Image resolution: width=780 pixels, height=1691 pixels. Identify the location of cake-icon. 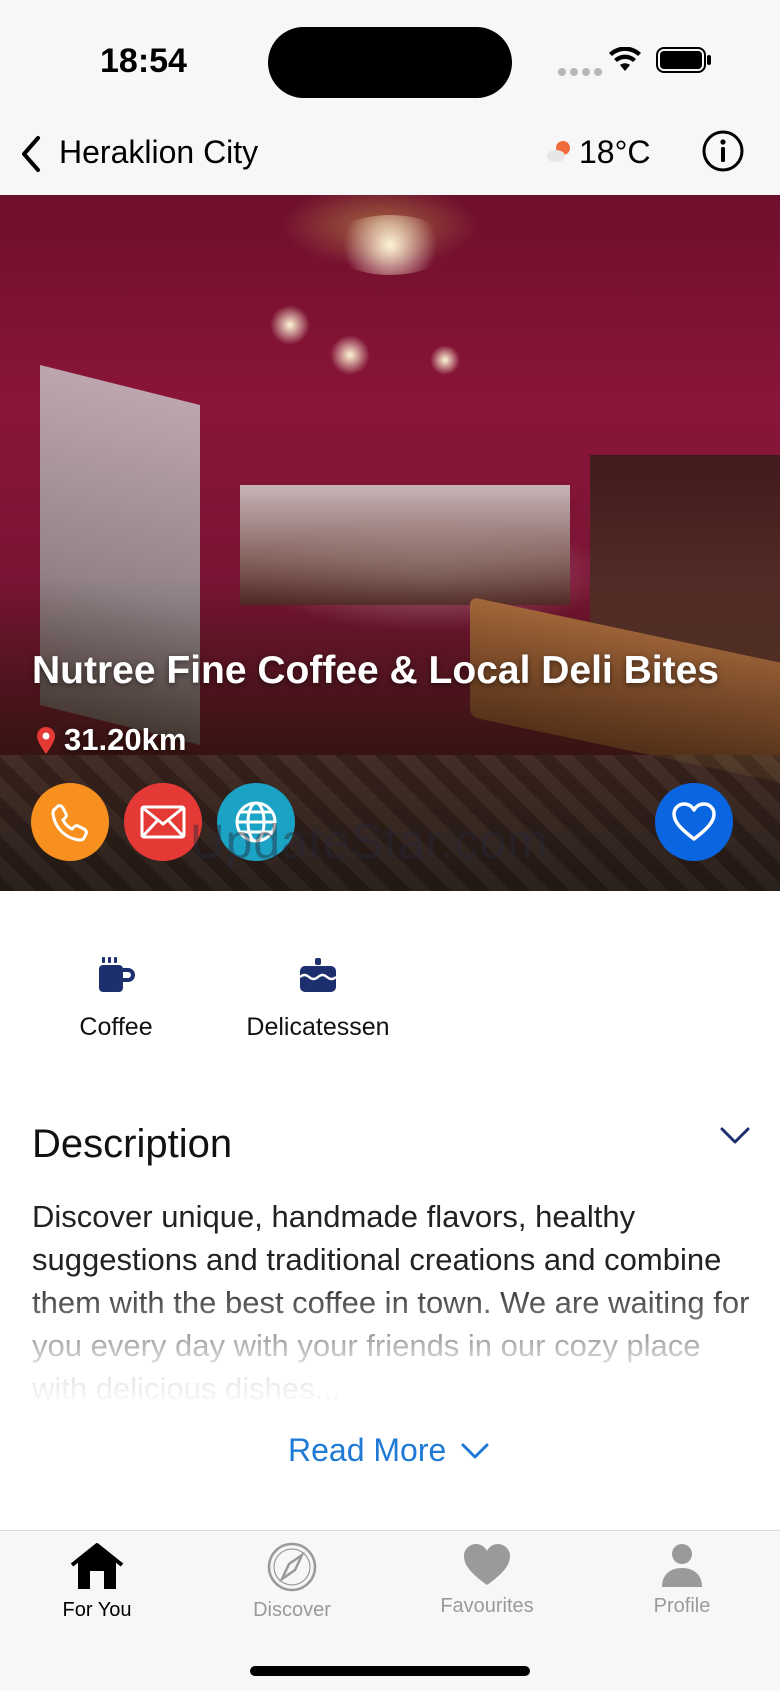
(318, 975).